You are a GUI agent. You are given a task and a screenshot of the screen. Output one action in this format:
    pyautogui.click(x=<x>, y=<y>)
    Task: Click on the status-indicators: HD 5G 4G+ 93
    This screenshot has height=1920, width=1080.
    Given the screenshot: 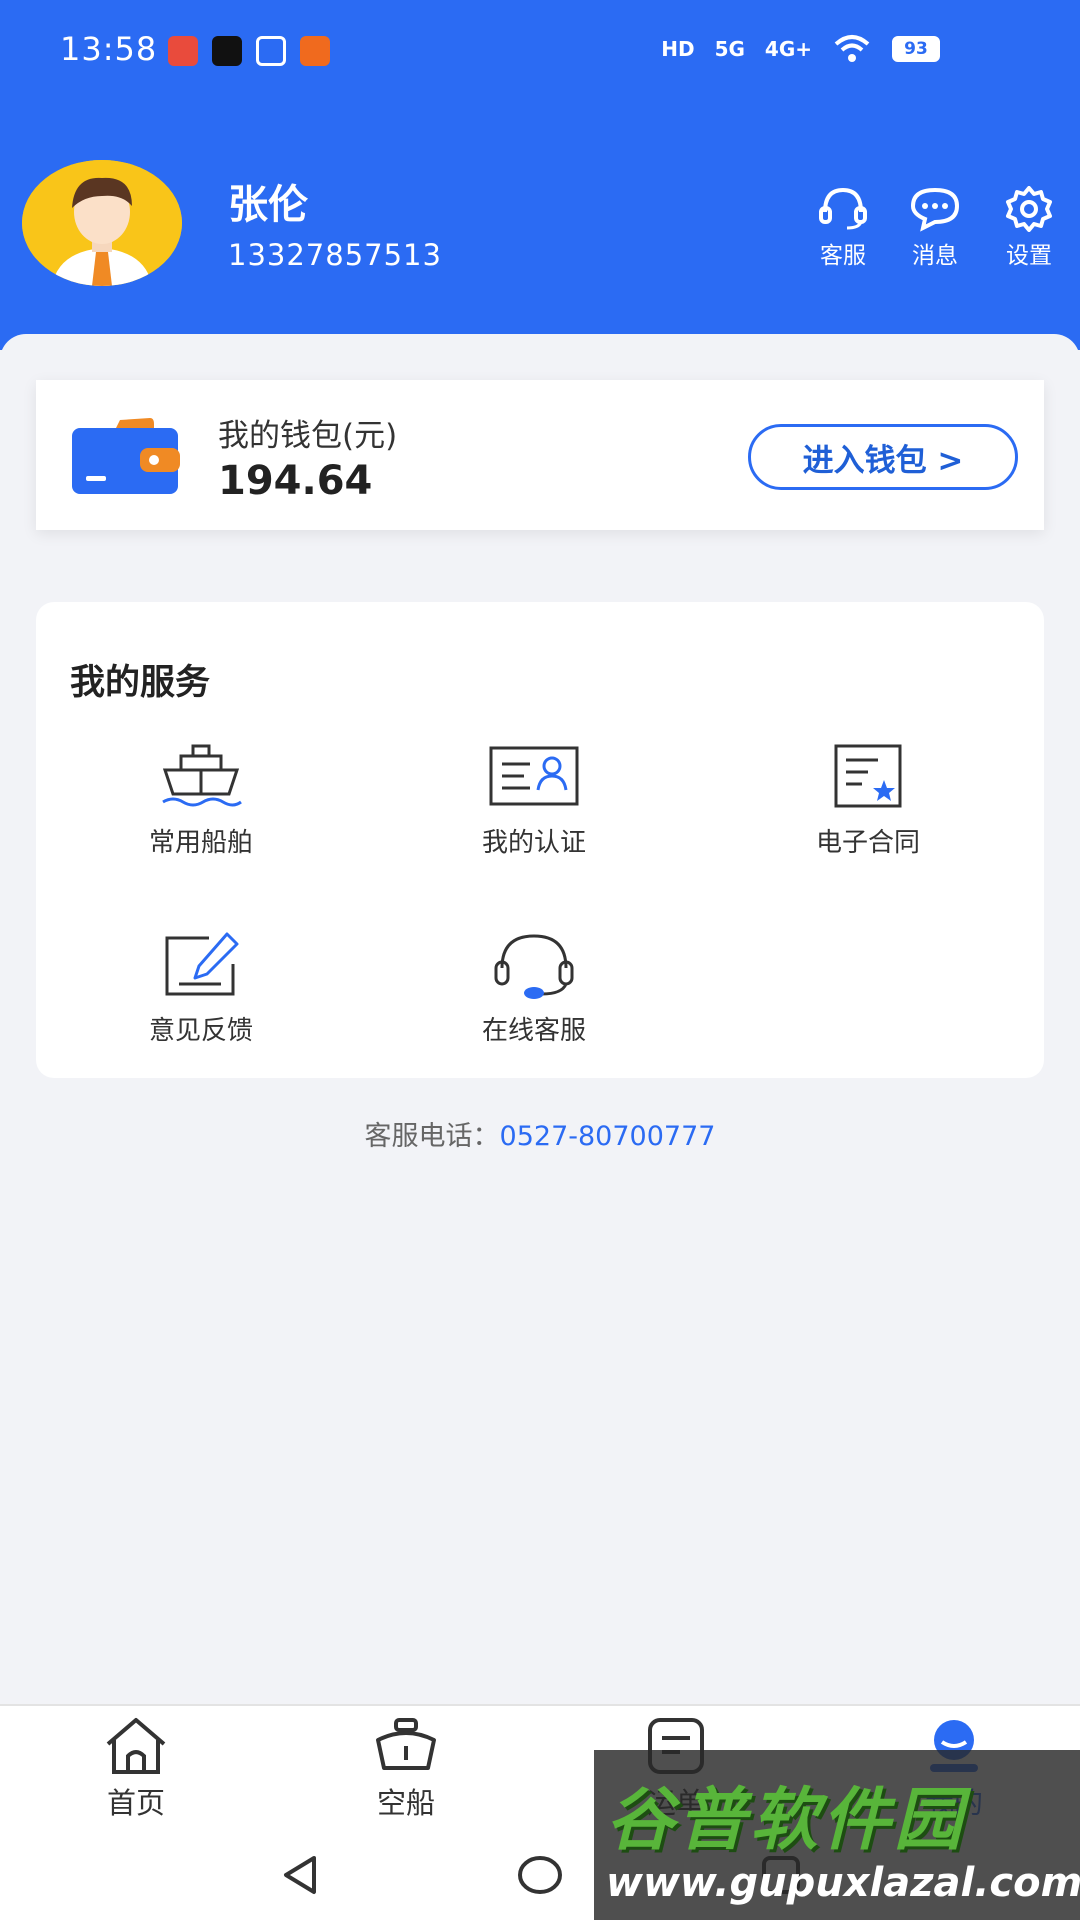 What is the action you would take?
    pyautogui.click(x=800, y=49)
    